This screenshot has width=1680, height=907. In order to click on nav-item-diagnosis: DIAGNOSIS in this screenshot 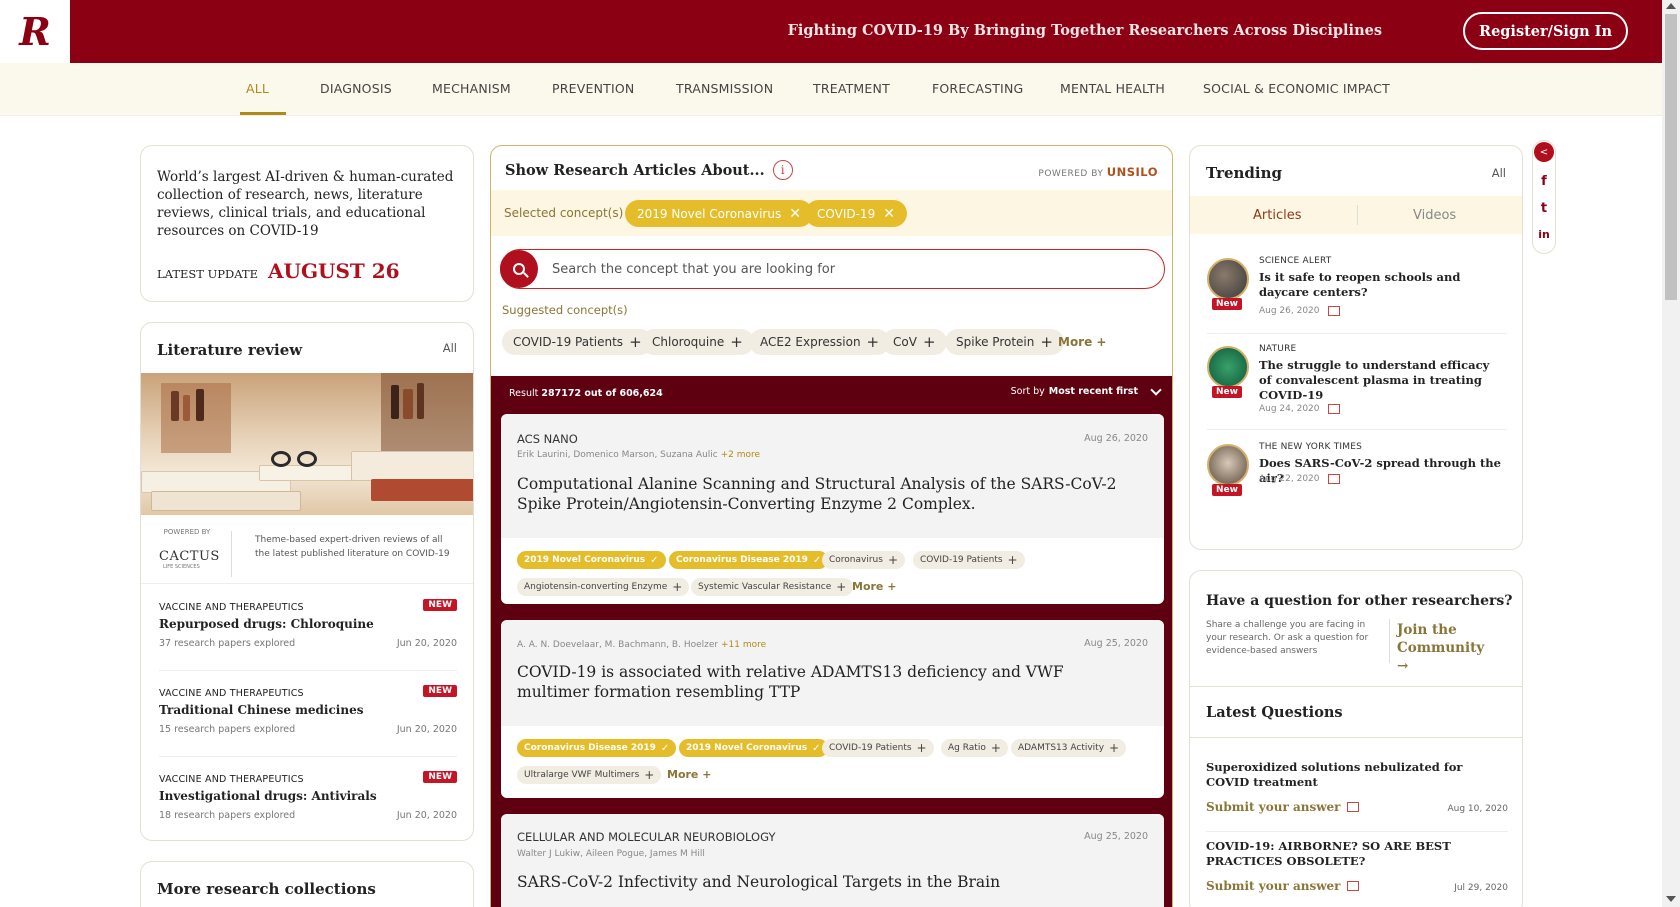, I will do `click(356, 88)`.